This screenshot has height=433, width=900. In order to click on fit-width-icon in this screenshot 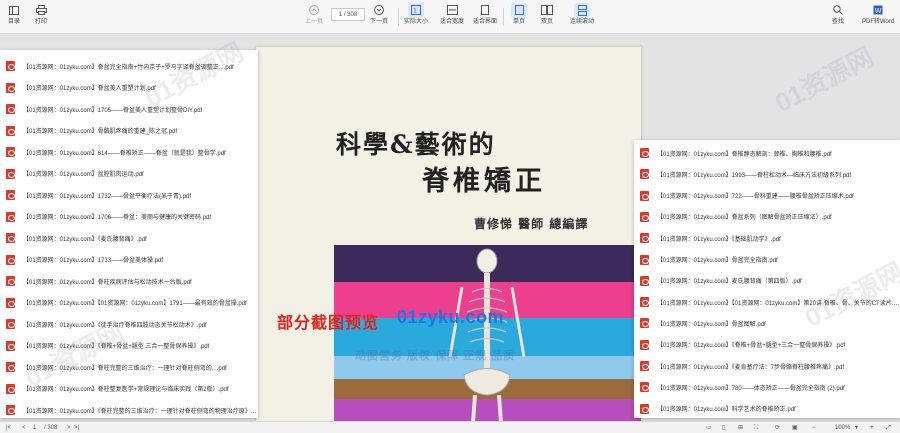, I will do `click(452, 10)`.